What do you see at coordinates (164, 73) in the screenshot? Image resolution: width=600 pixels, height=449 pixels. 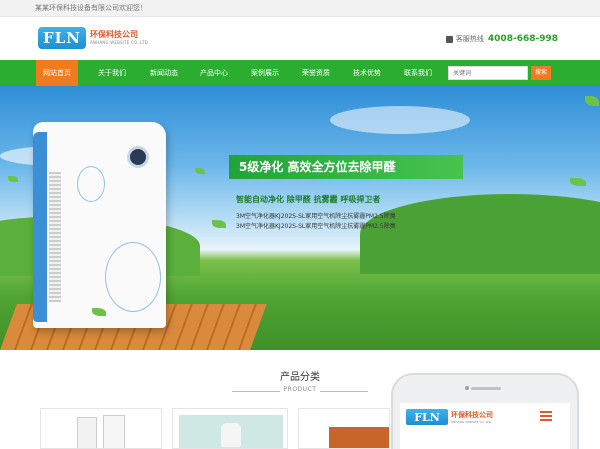 I see `nav-item-news: 新闻动态` at bounding box center [164, 73].